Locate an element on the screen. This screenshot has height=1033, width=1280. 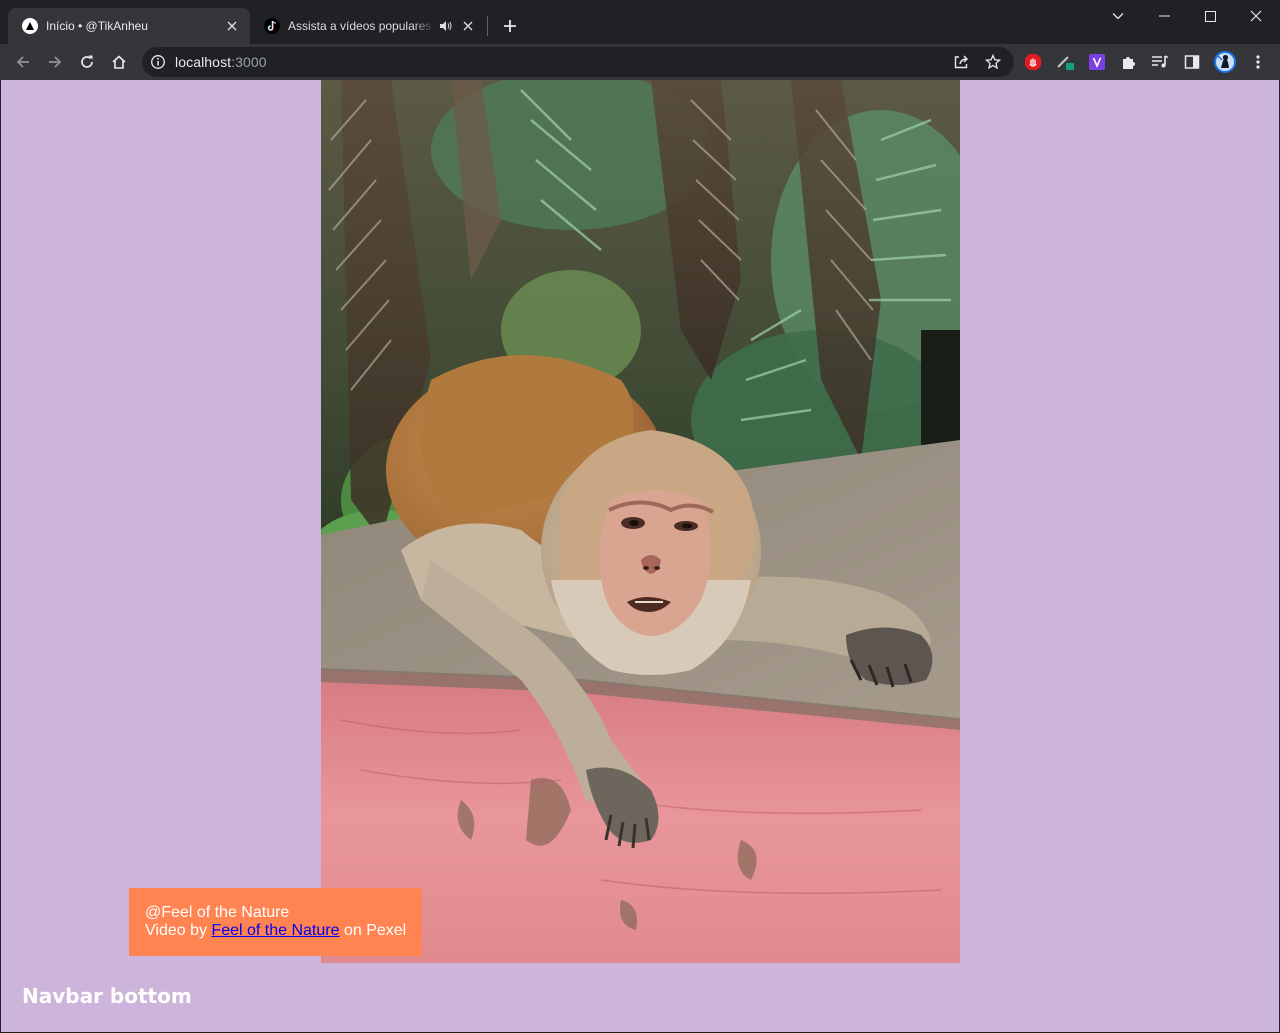
reload-button is located at coordinates (87, 62).